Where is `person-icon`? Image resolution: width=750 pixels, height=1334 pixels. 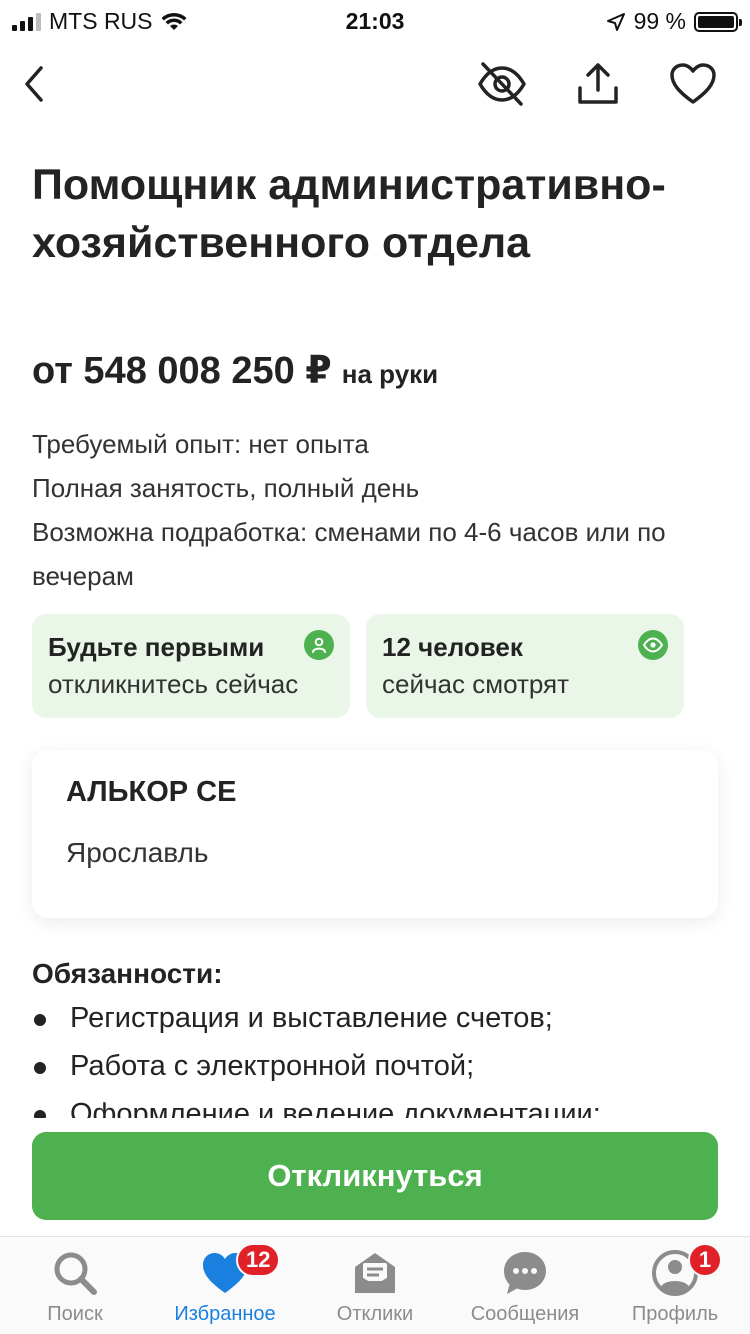
person-icon is located at coordinates (319, 645).